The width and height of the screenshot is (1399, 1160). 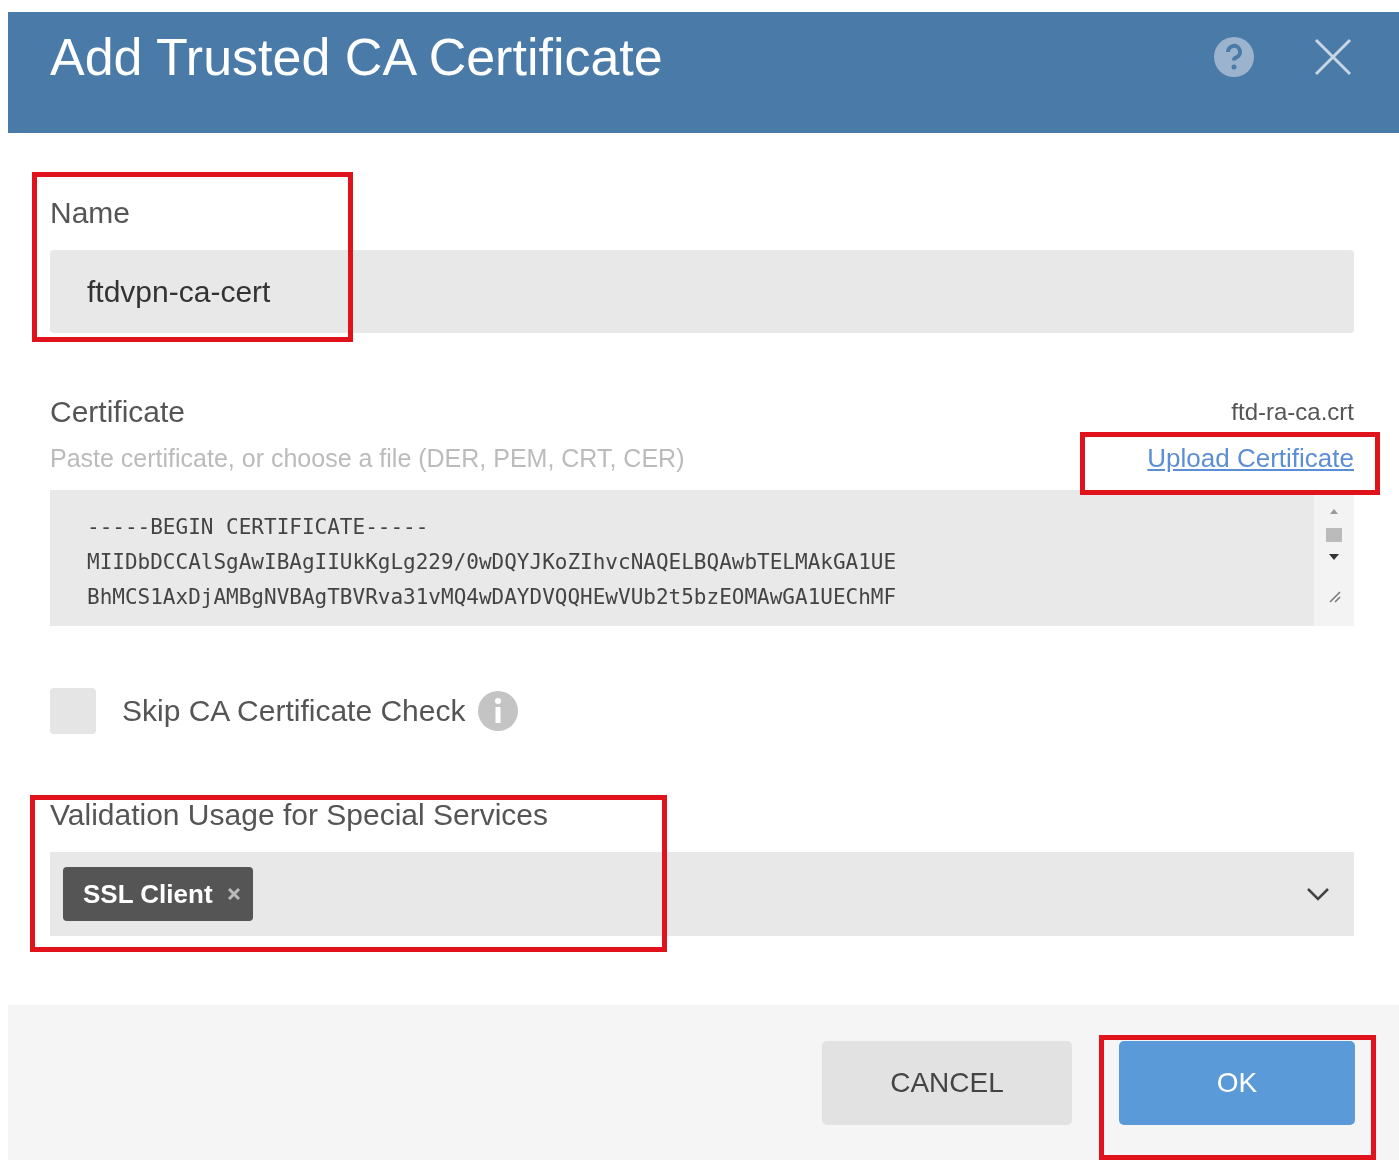 What do you see at coordinates (233, 894) in the screenshot?
I see `remove-icon` at bounding box center [233, 894].